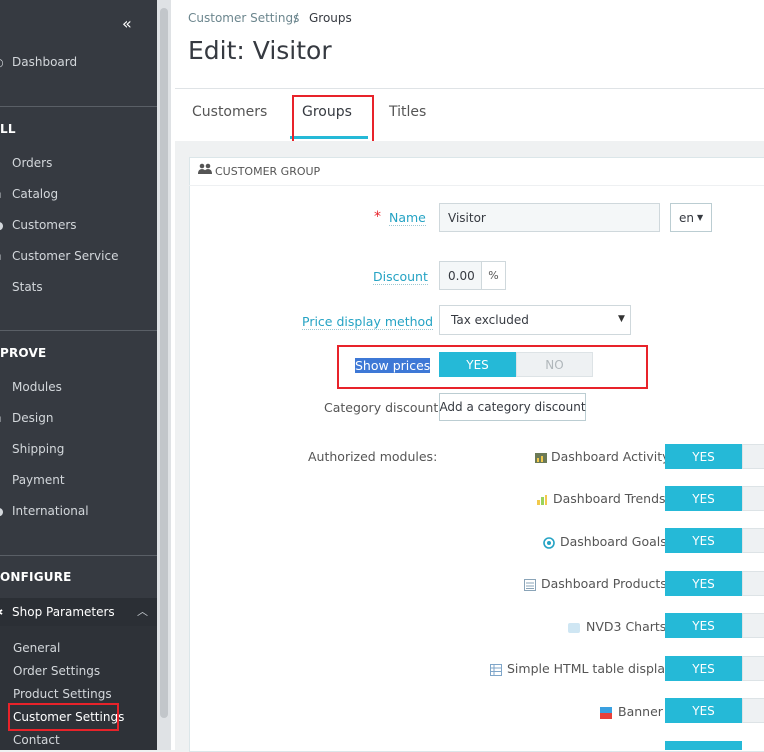  I want to click on breadcrumb-current: Groups, so click(330, 18).